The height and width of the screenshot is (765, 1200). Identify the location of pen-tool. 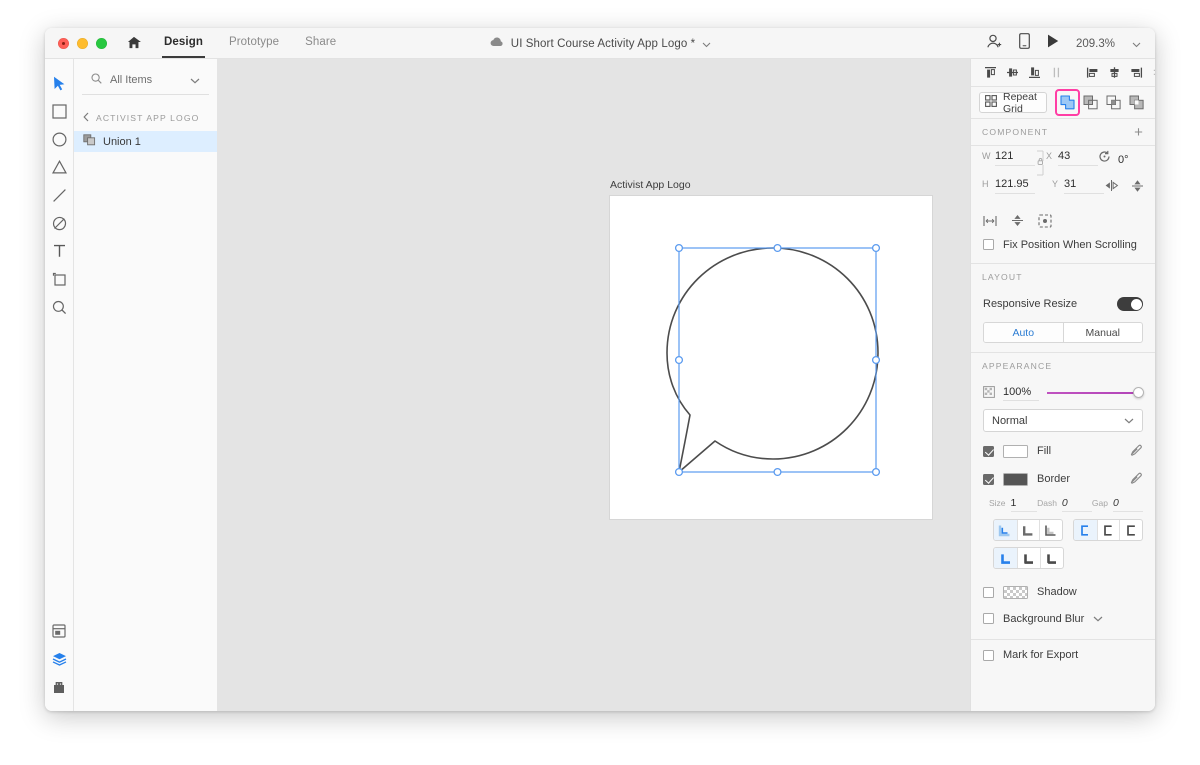
(59, 223).